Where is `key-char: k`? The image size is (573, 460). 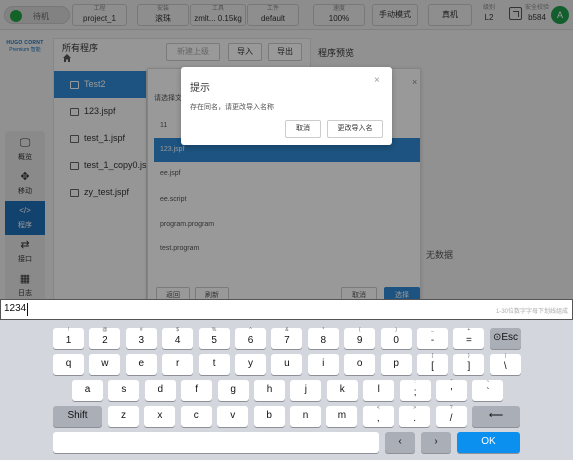 key-char: k is located at coordinates (342, 389).